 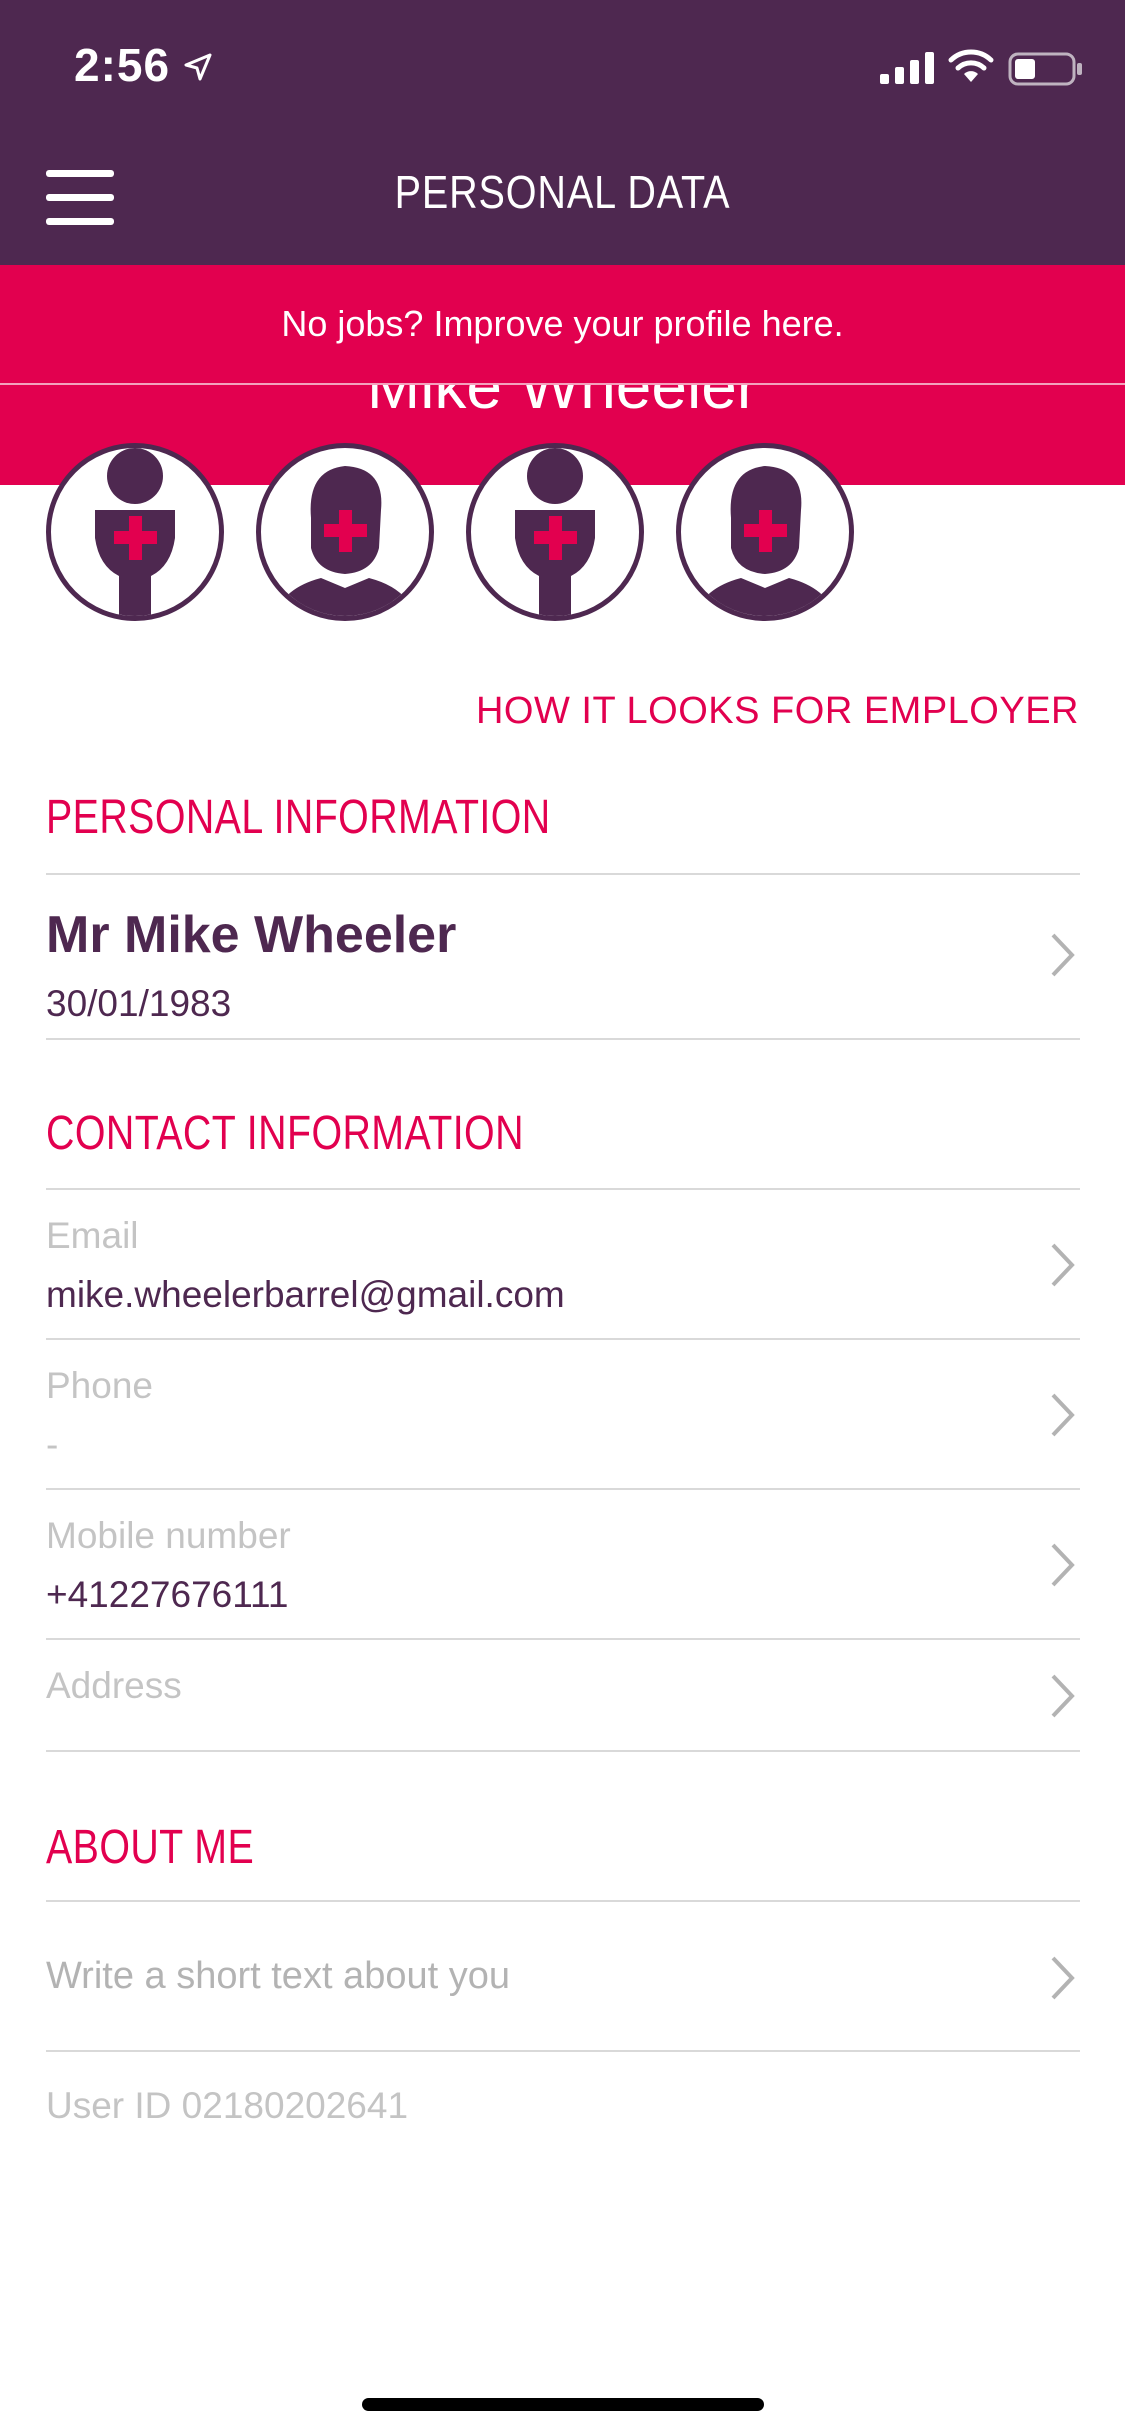 I want to click on cellular-signal-icon, so click(x=907, y=68).